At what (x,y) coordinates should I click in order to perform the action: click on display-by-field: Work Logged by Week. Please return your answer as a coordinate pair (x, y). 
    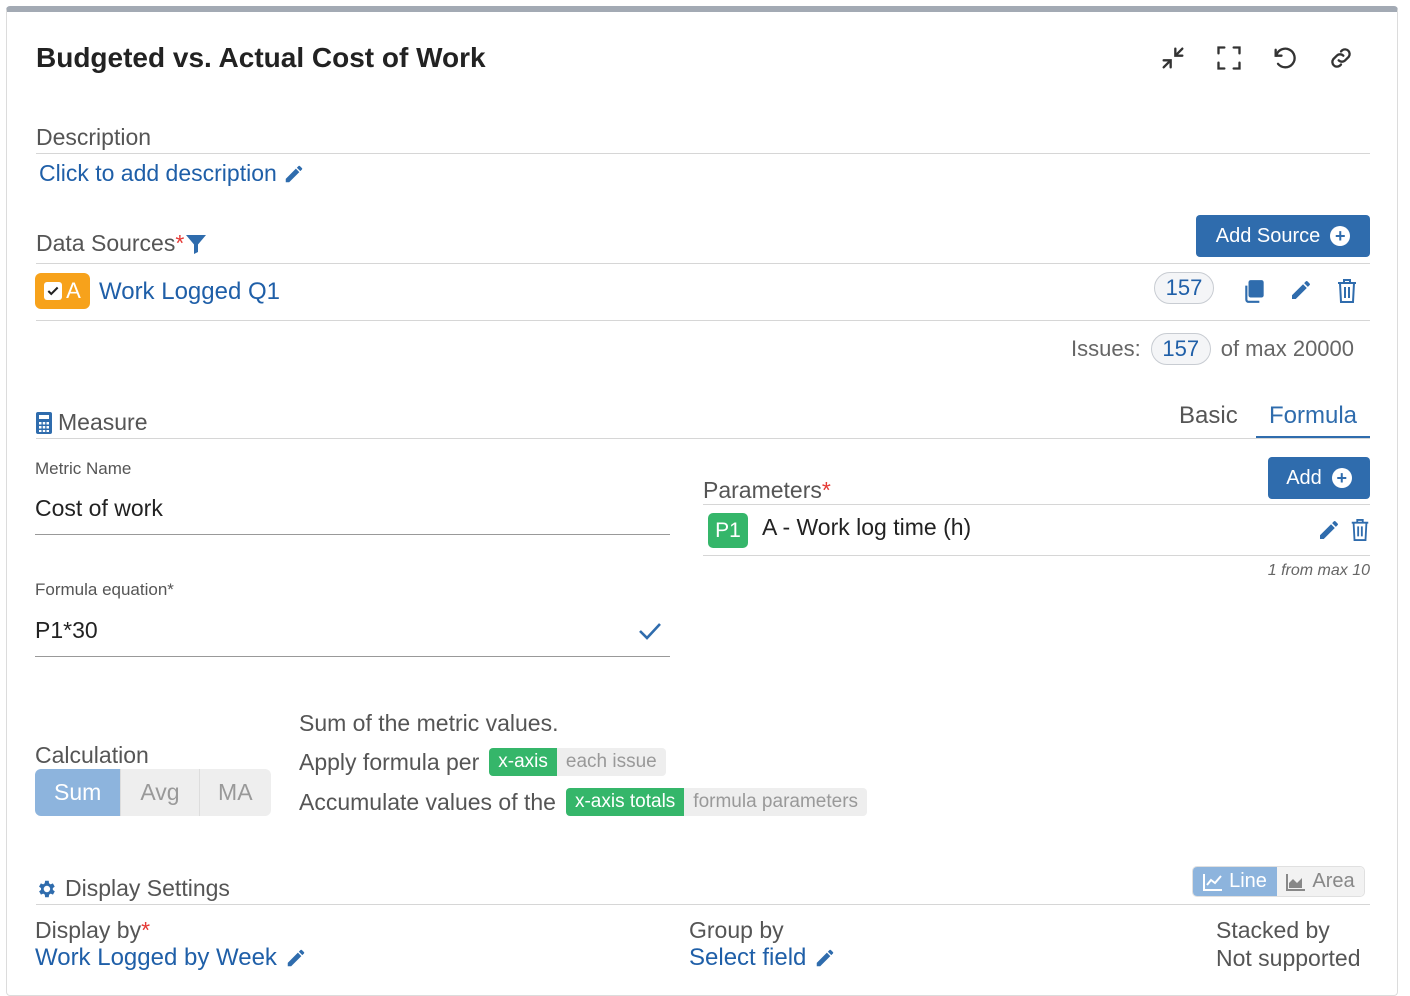
    Looking at the image, I should click on (171, 958).